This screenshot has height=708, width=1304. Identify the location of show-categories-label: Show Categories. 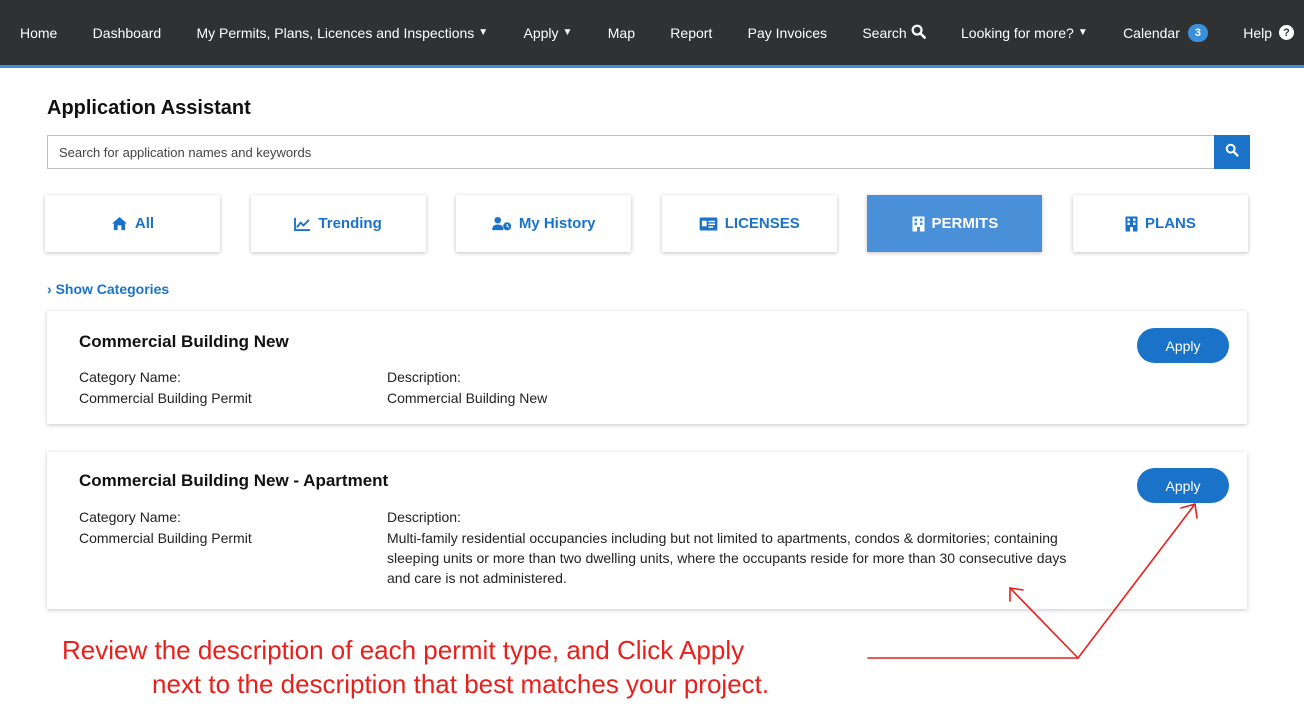
(112, 289).